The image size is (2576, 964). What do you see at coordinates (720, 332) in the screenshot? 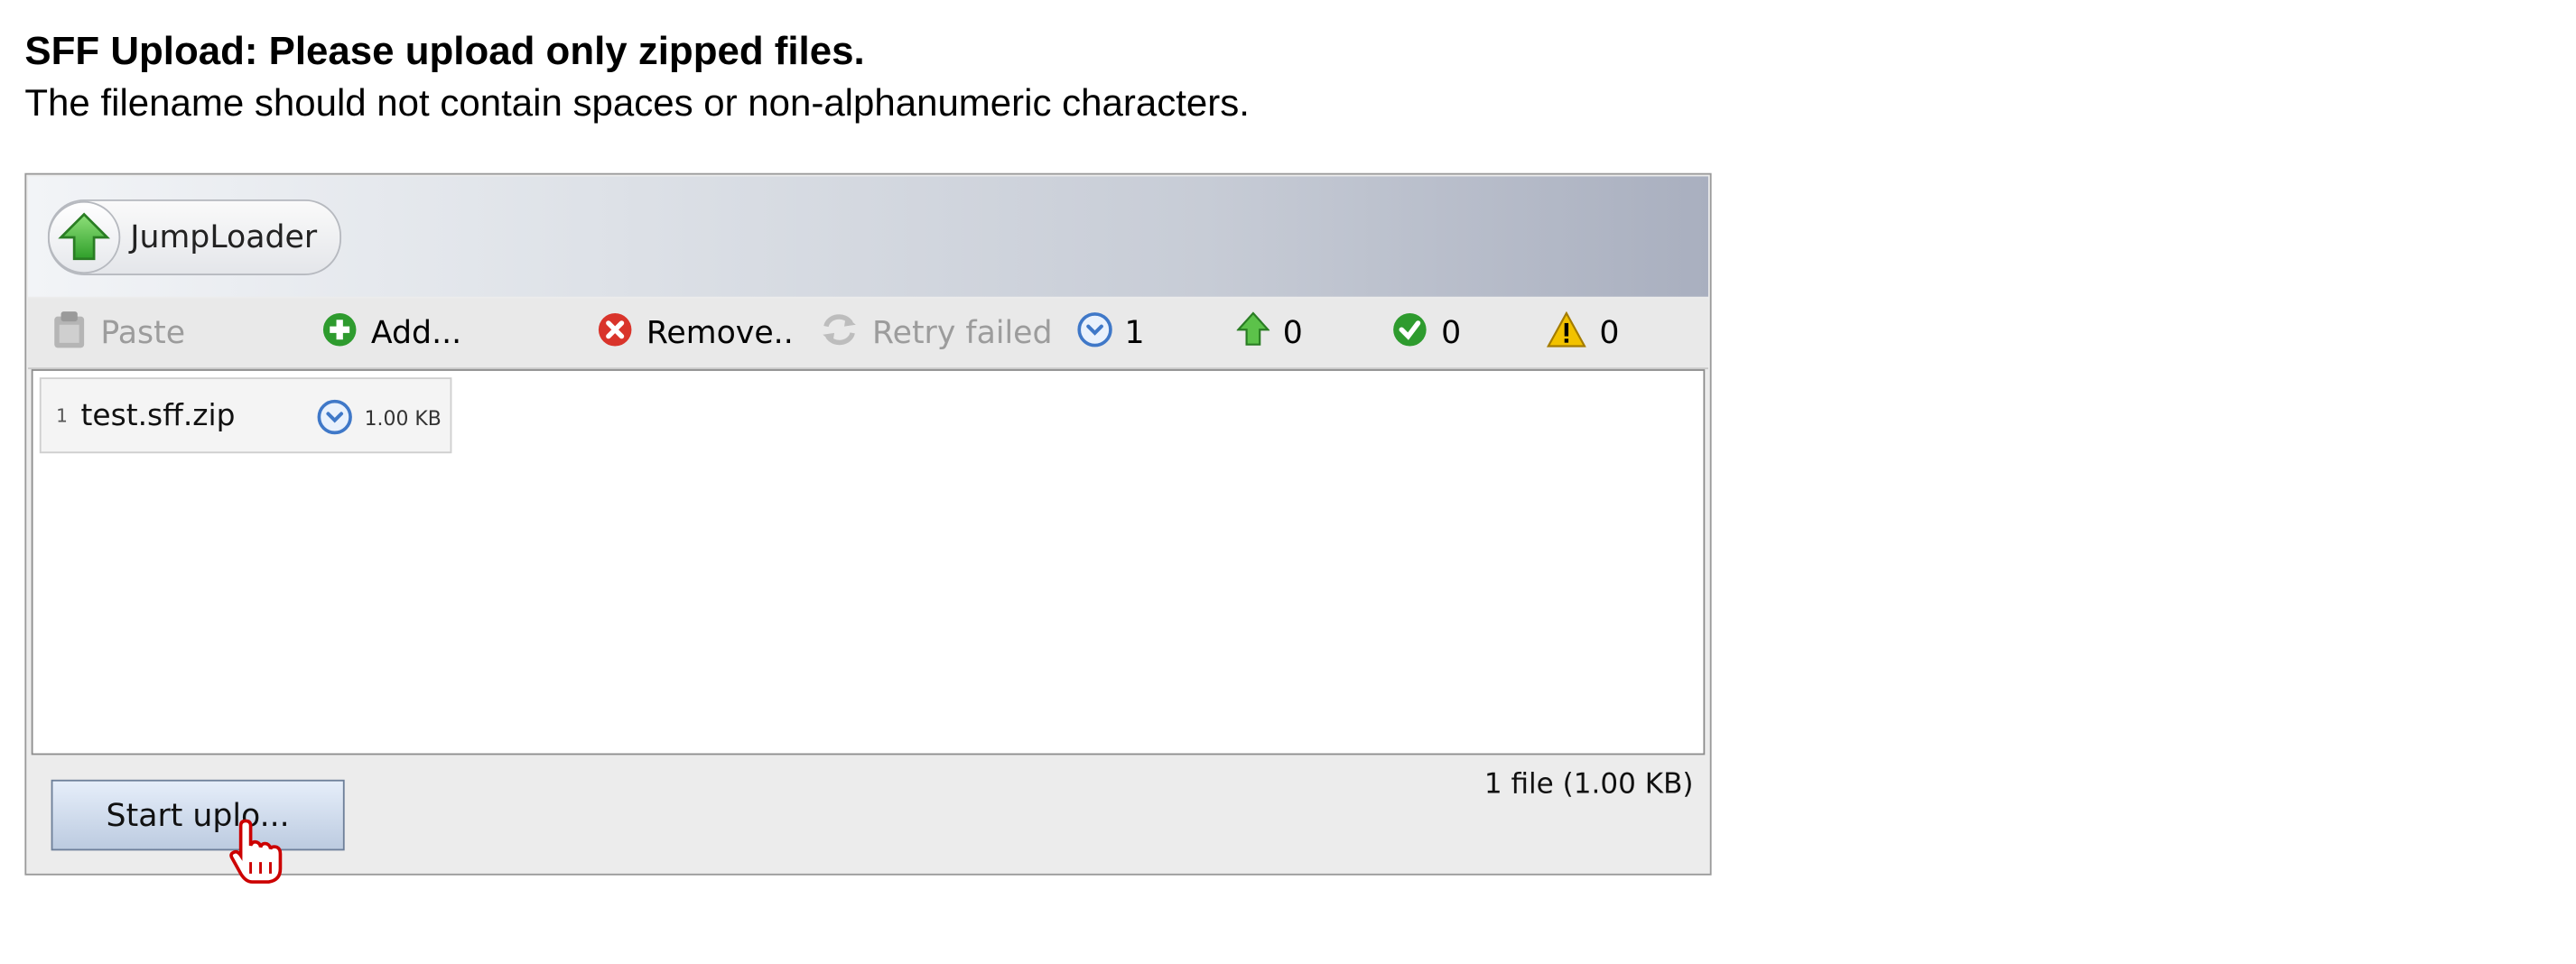
I see `remove-label: Remove..` at bounding box center [720, 332].